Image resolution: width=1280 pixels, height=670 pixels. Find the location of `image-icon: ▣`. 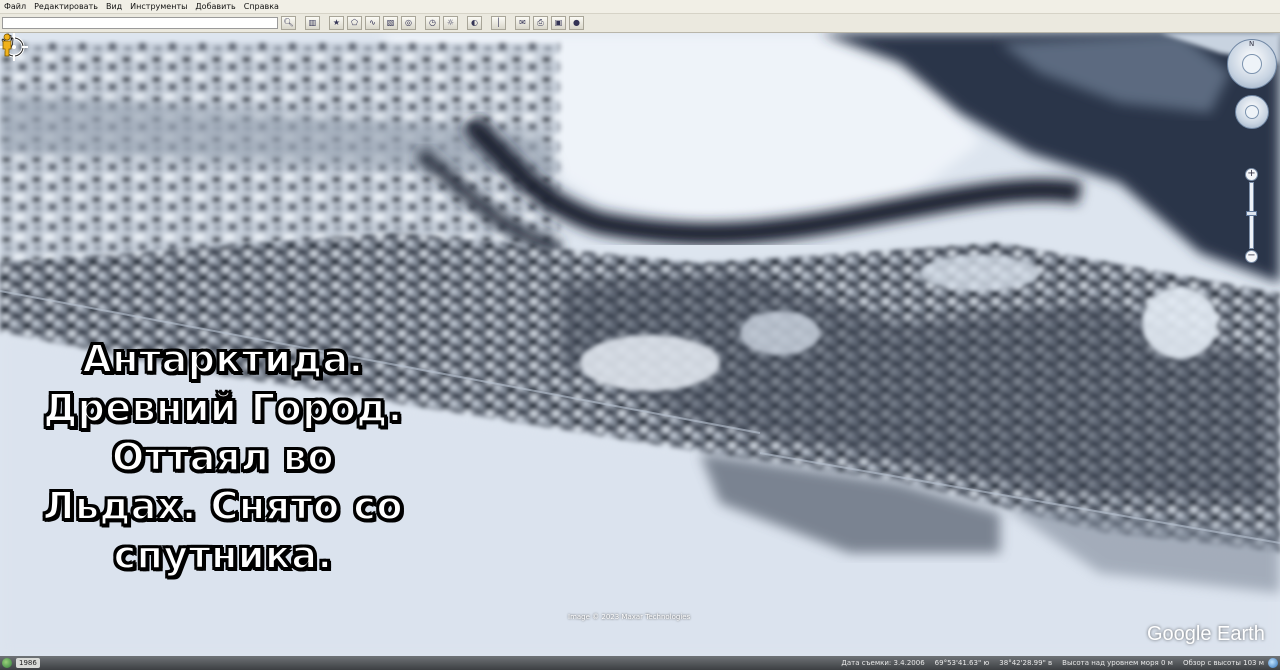

image-icon: ▣ is located at coordinates (558, 22).